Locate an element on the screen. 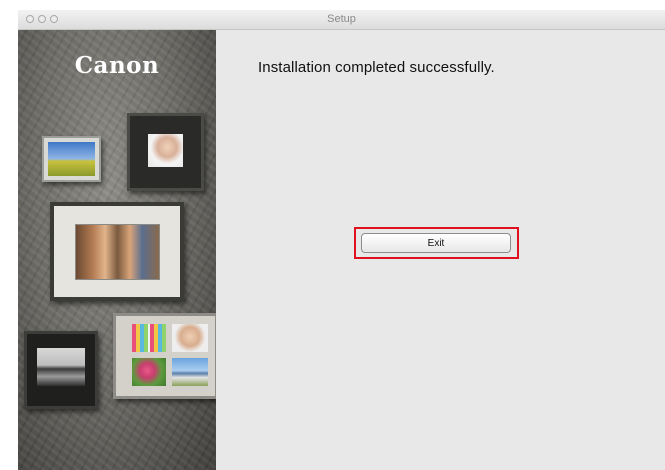 The width and height of the screenshot is (665, 470). window-title: Setup is located at coordinates (341, 19).